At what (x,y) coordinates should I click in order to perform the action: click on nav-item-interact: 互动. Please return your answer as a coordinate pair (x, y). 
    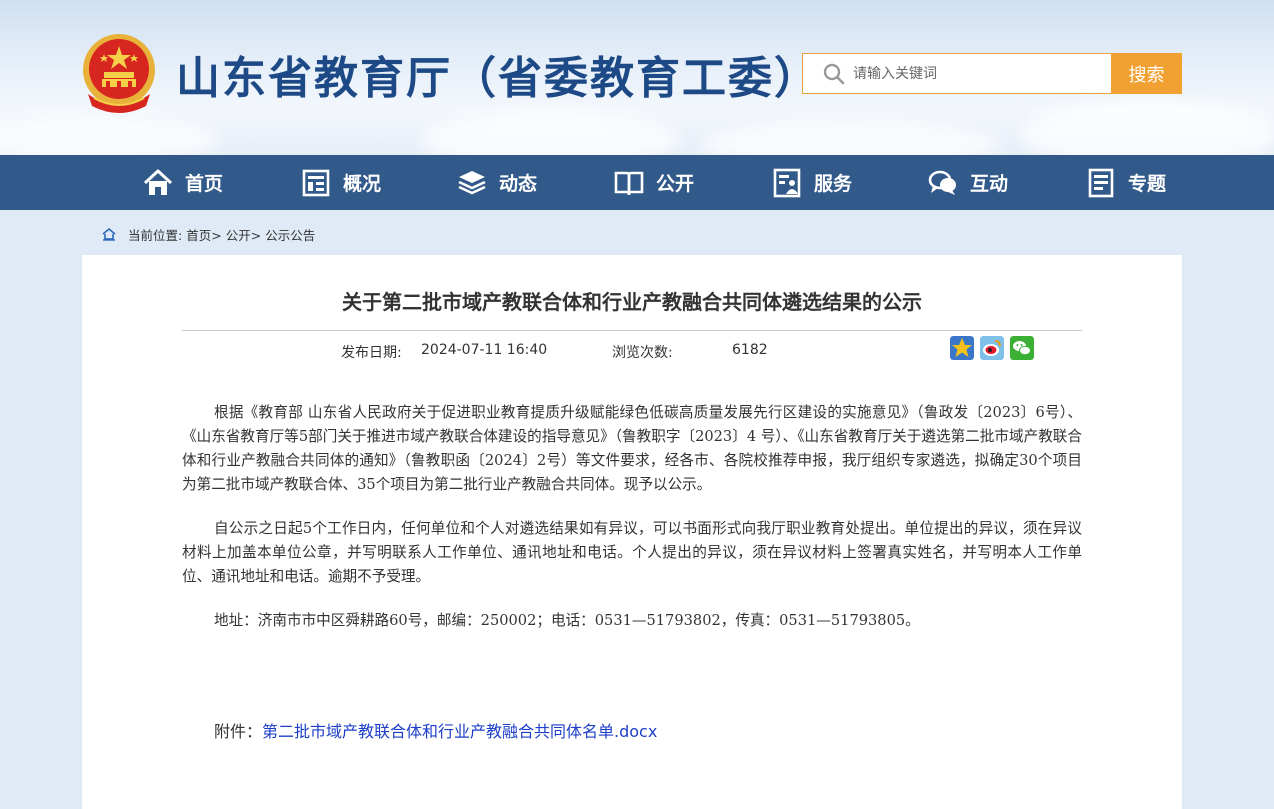
    Looking at the image, I should click on (968, 182).